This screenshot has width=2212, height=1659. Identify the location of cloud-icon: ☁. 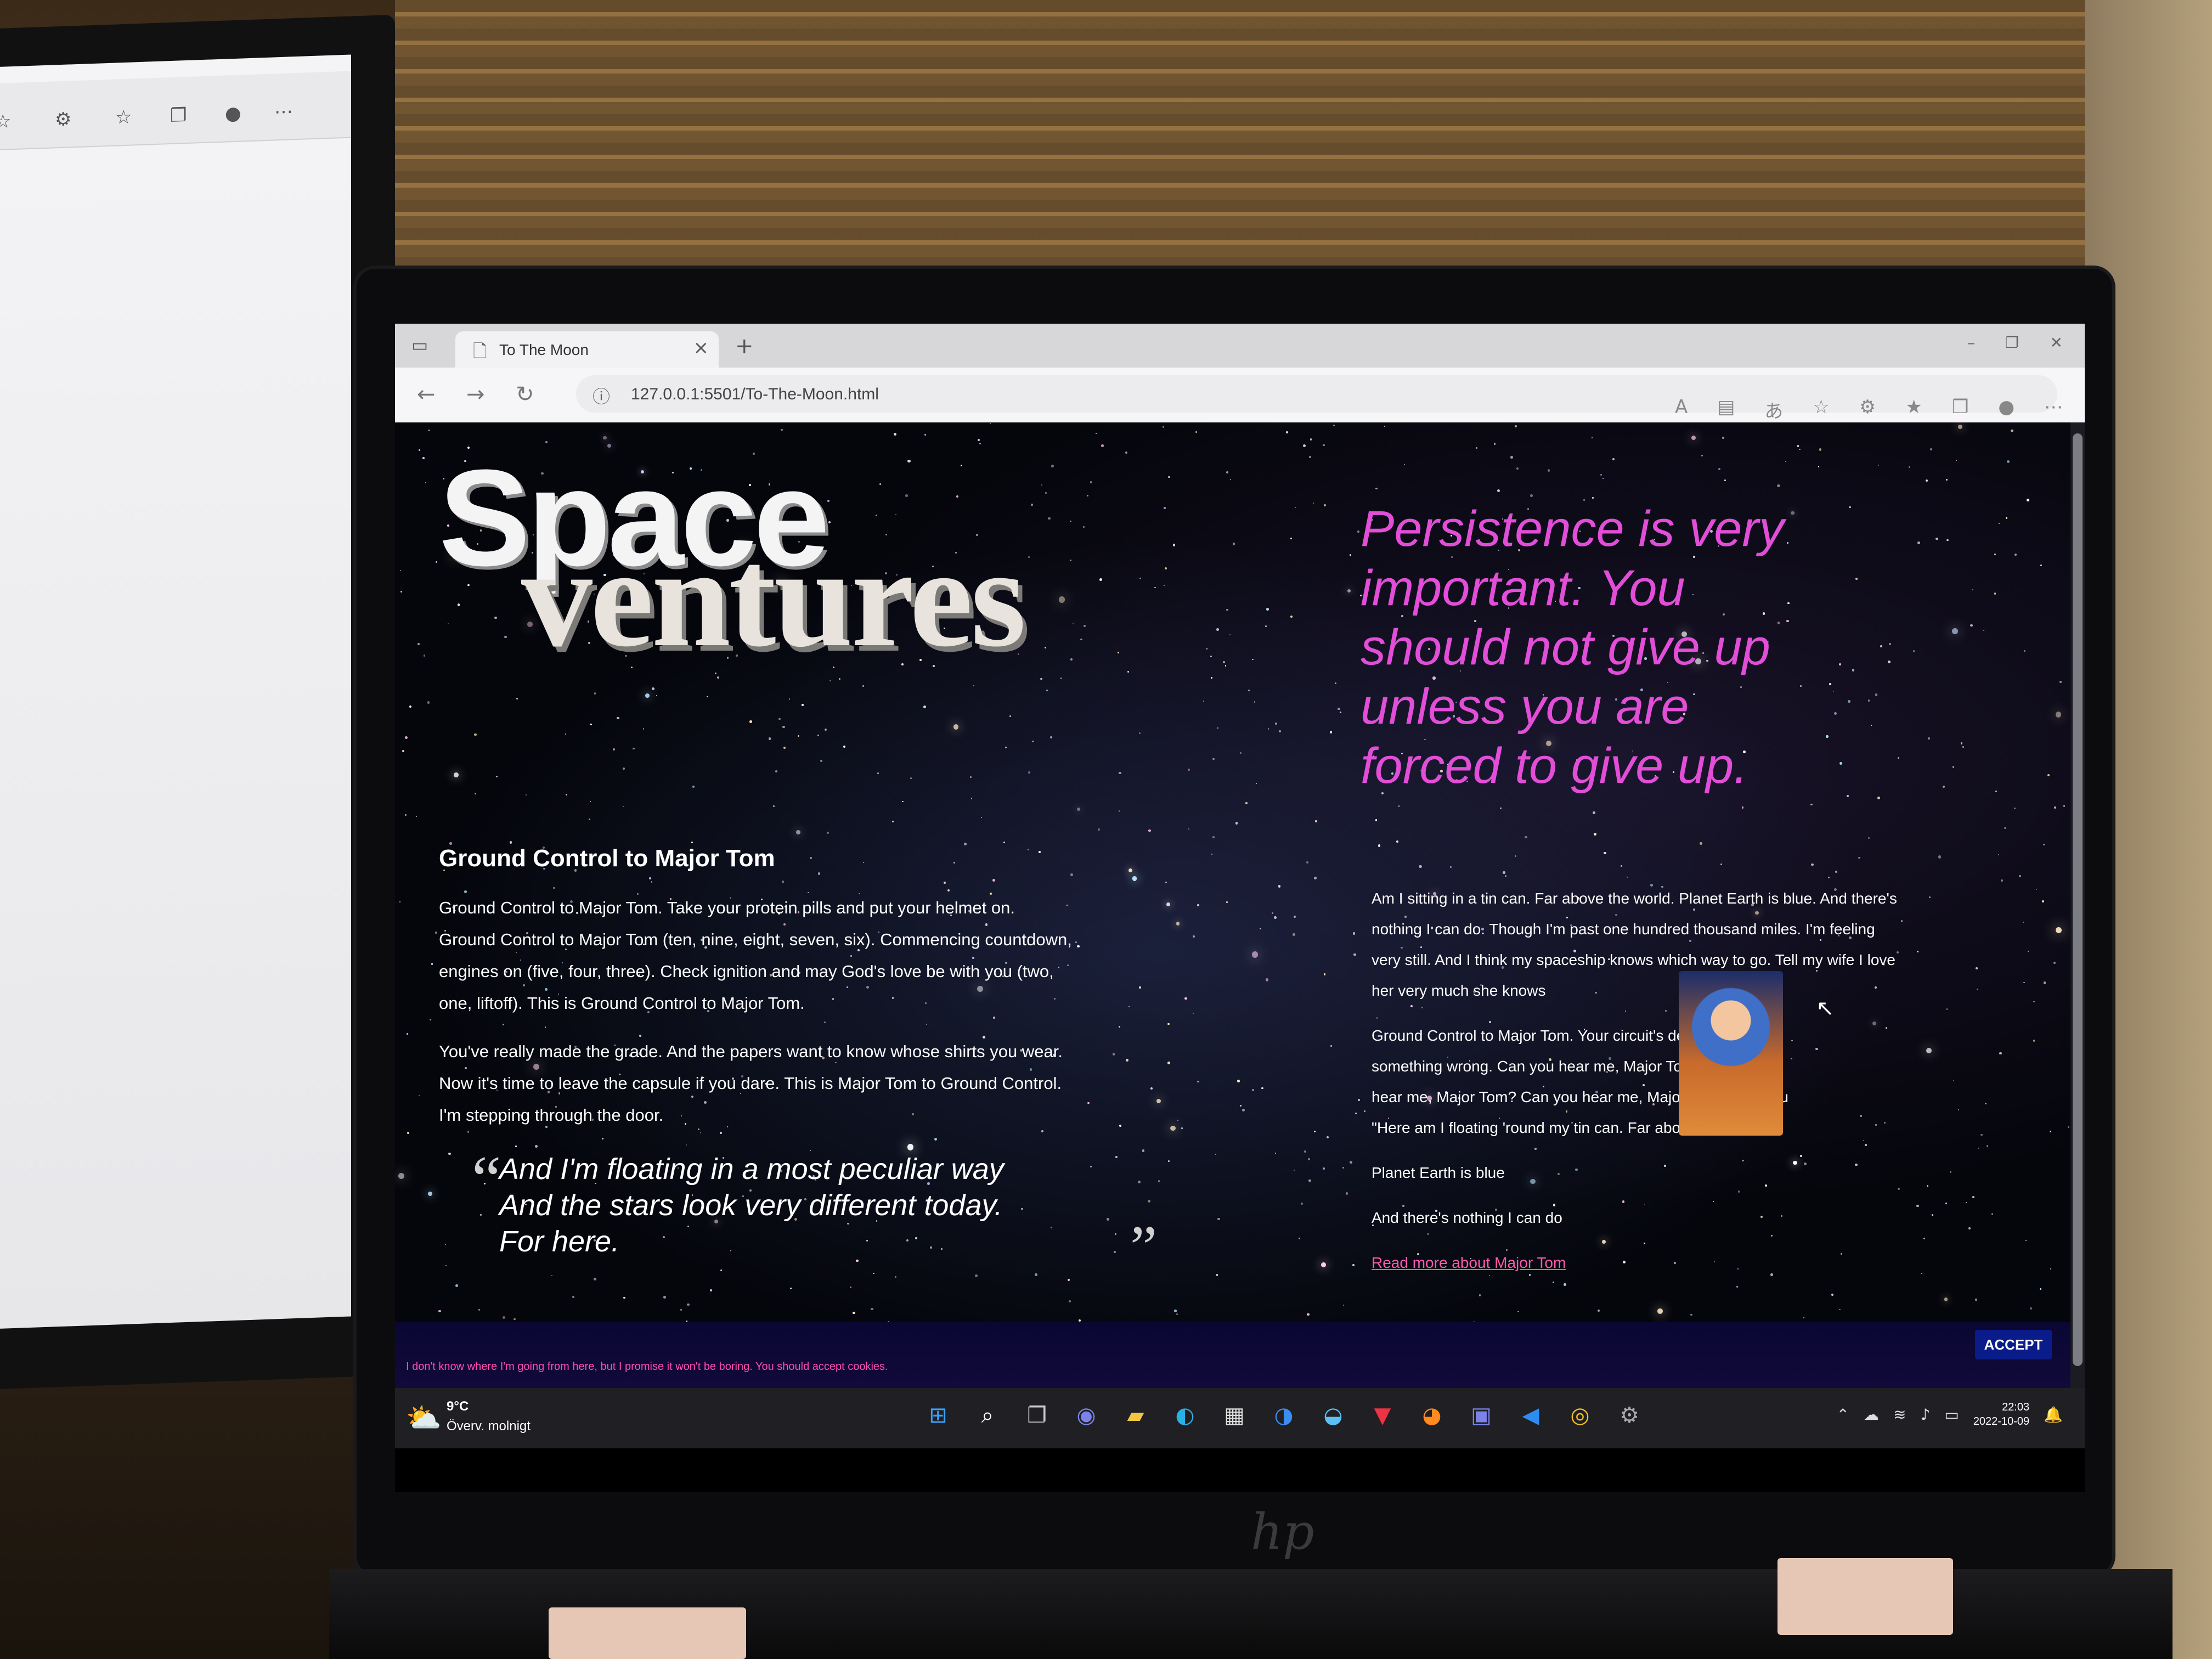
(1871, 1415).